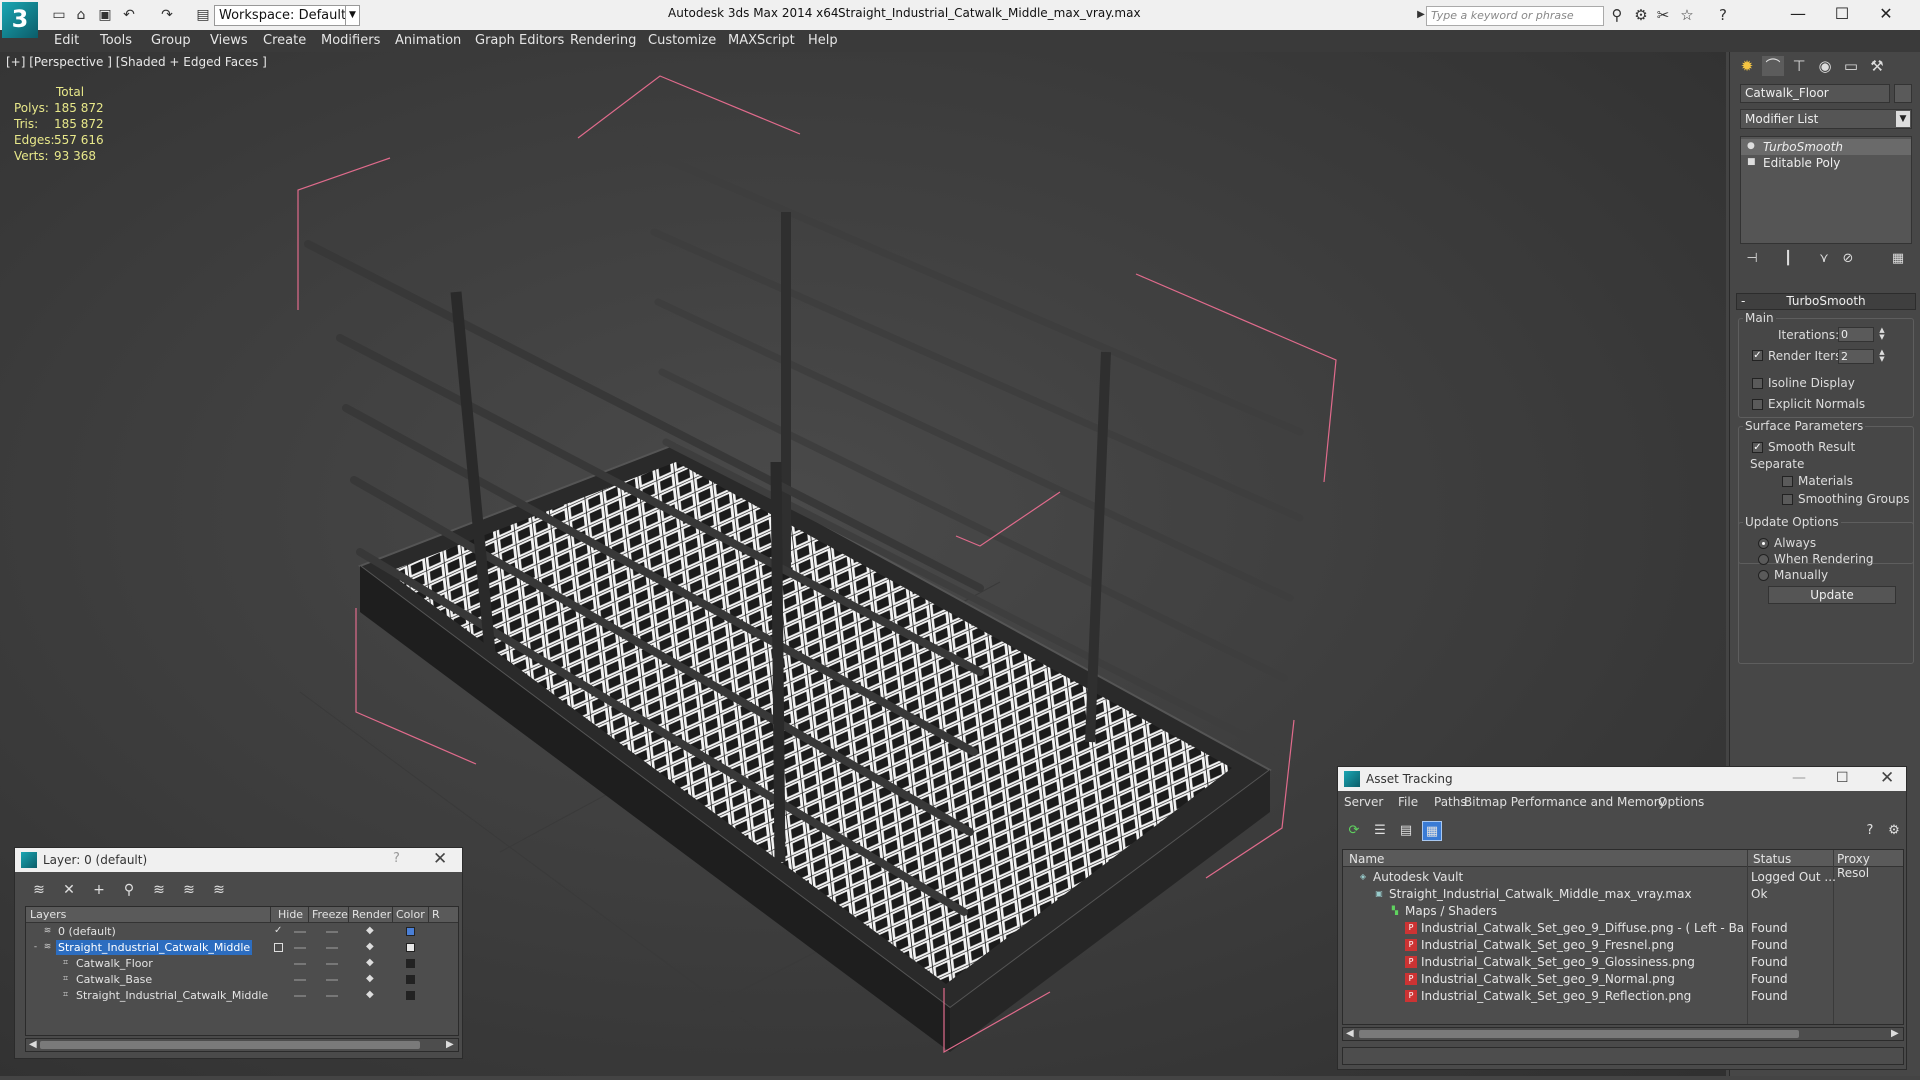 The height and width of the screenshot is (1080, 1920). I want to click on layers-horizontal-scrollbar: ◀ ▶, so click(242, 1045).